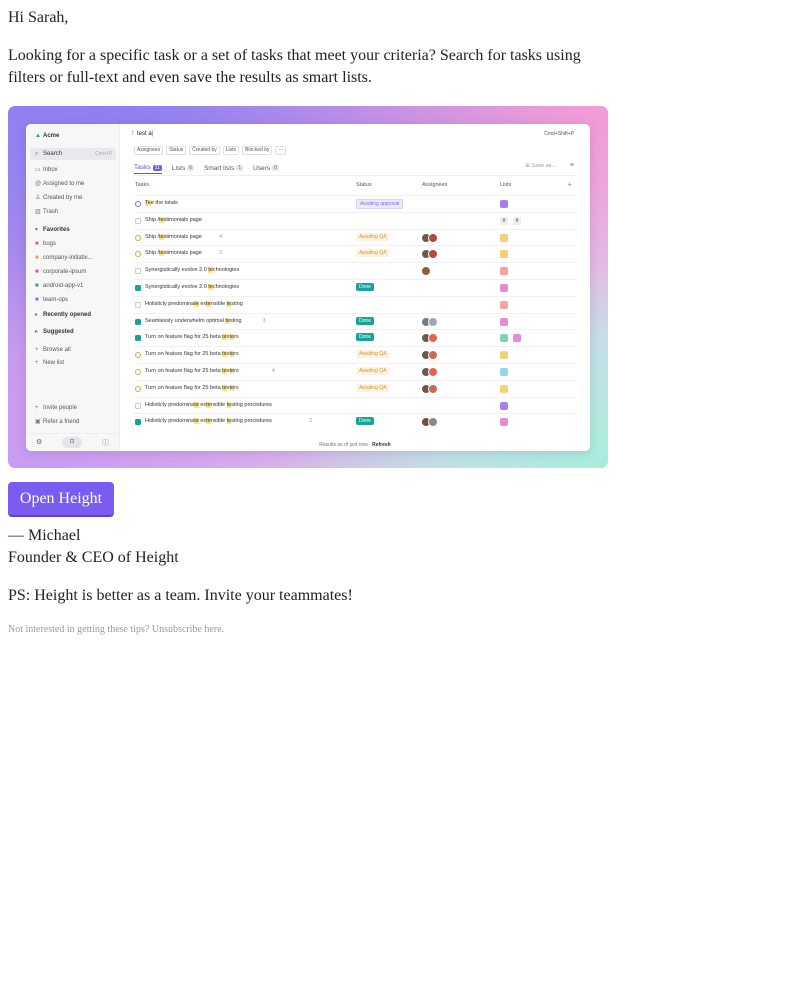 This screenshot has height=1000, width=800. Describe the element at coordinates (105, 443) in the screenshot. I see `help-icon: ⓘ` at that location.